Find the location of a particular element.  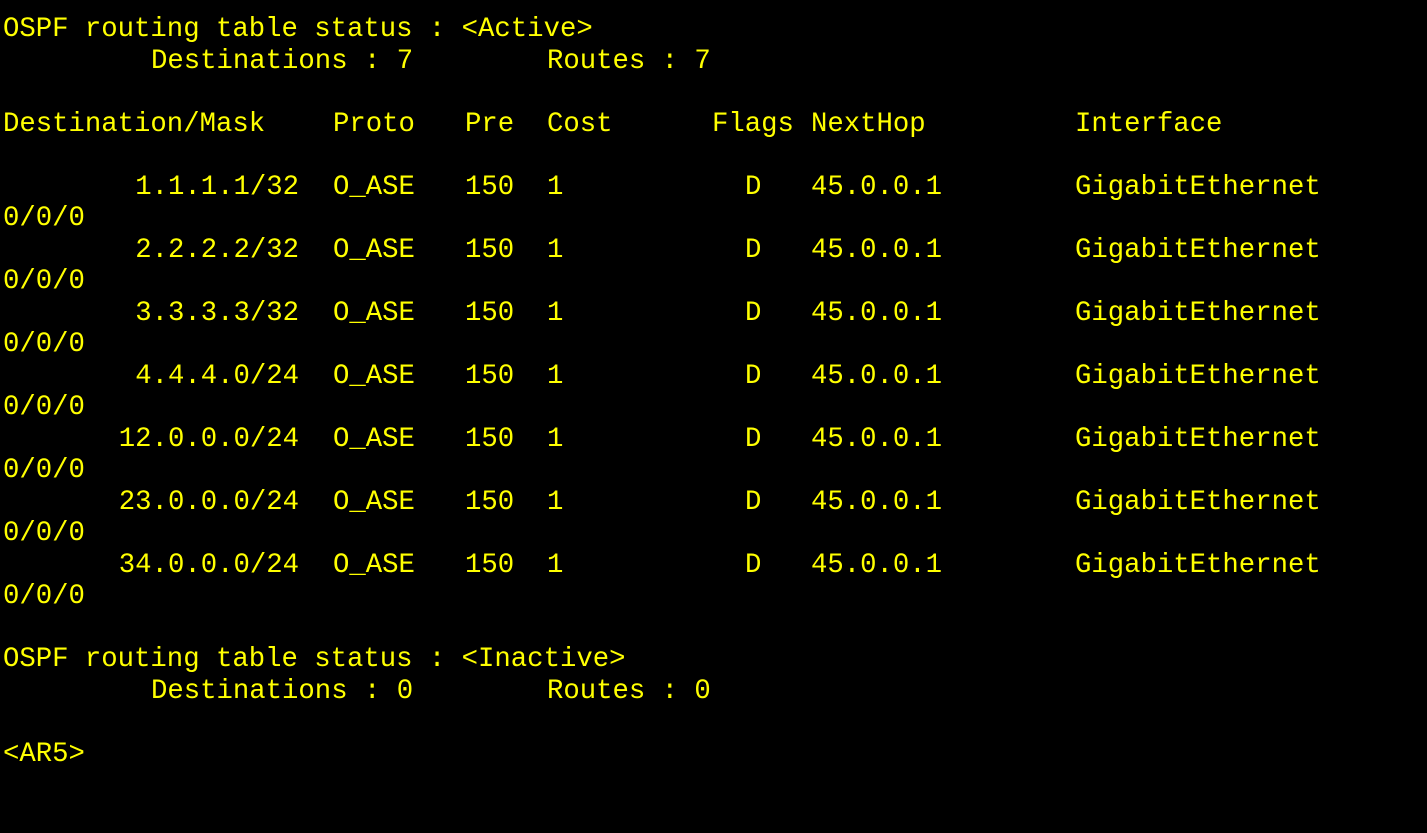

inactive-status-text: OSPF routing table status : <Inactive> is located at coordinates (314, 659).